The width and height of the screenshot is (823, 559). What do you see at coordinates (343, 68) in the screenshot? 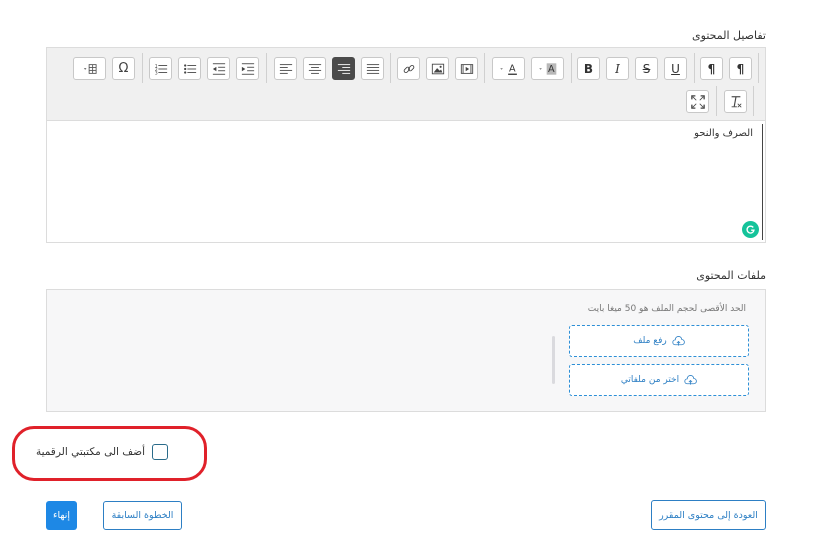
I see `align-right-icon` at bounding box center [343, 68].